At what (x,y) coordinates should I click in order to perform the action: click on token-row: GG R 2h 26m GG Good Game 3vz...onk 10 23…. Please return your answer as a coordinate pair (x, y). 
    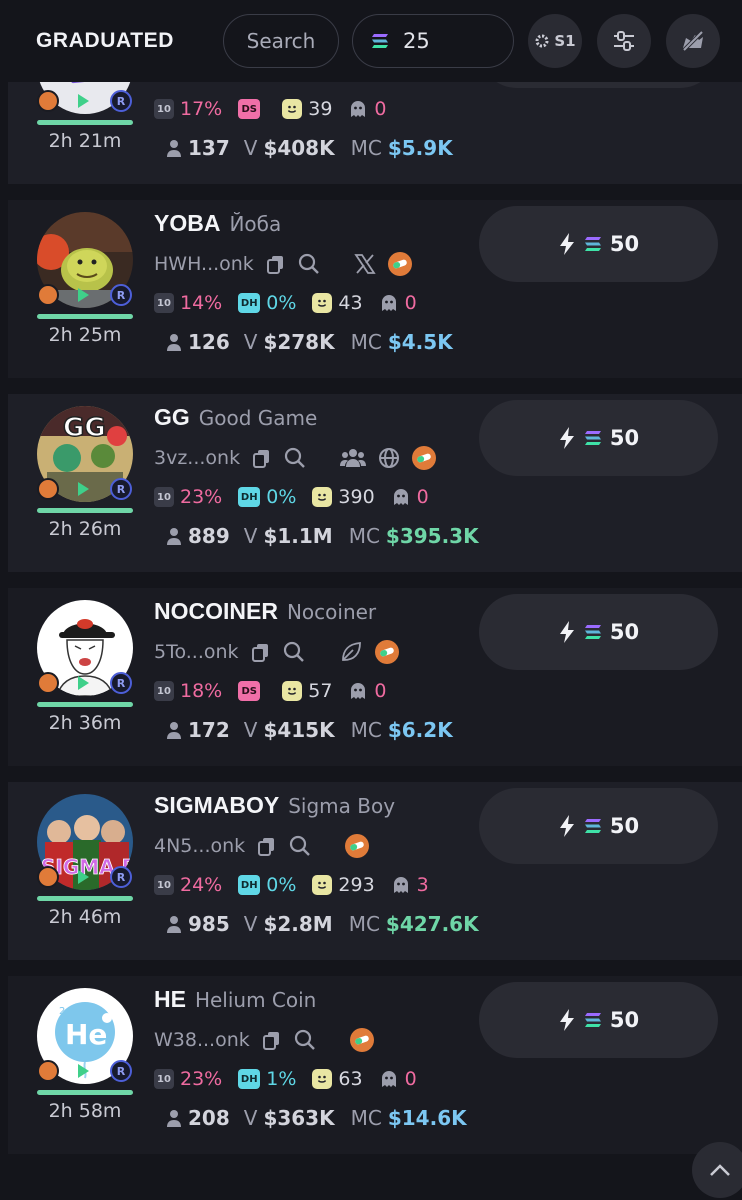
    Looking at the image, I should click on (375, 483).